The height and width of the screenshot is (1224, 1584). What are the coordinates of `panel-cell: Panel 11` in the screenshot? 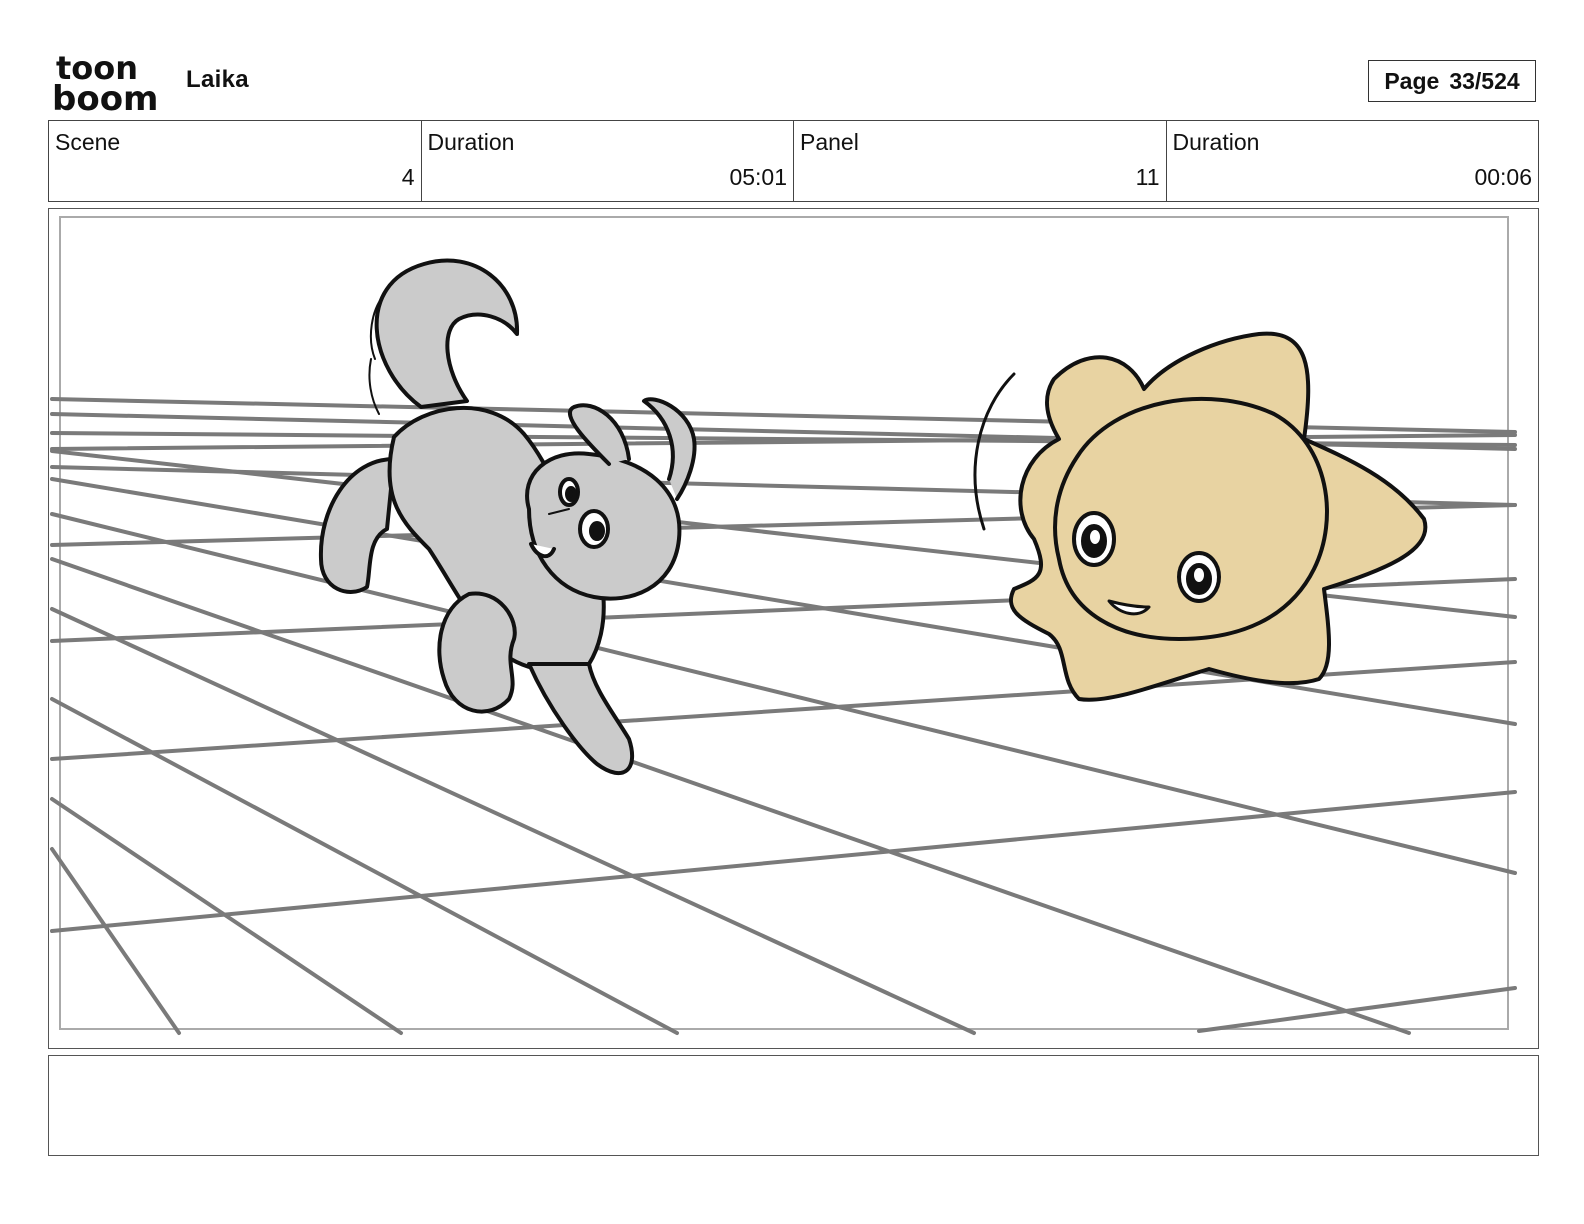 It's located at (980, 161).